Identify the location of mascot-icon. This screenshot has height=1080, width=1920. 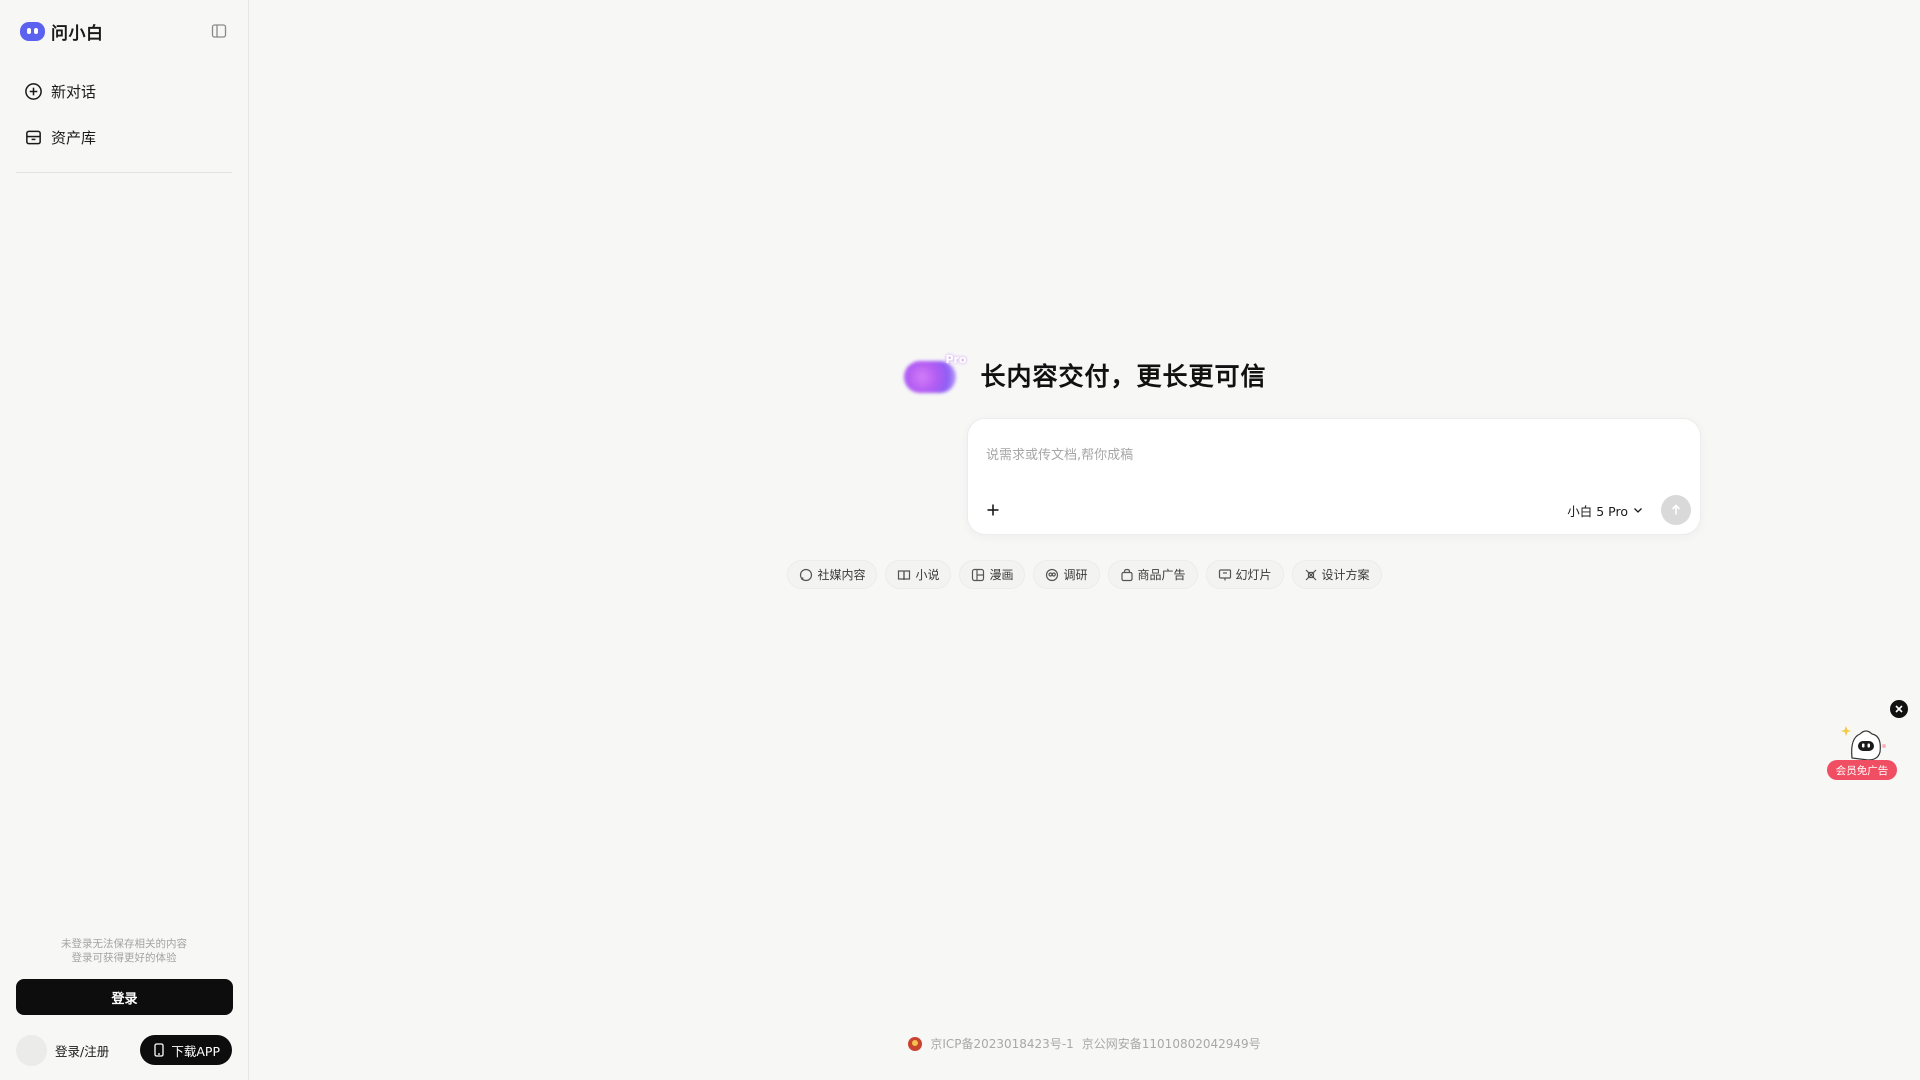
(1864, 742).